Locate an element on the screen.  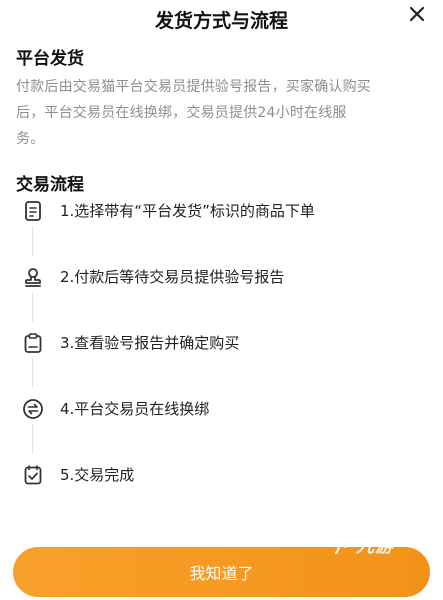
step-label: 3.查看验号报告并确定购买 is located at coordinates (150, 343).